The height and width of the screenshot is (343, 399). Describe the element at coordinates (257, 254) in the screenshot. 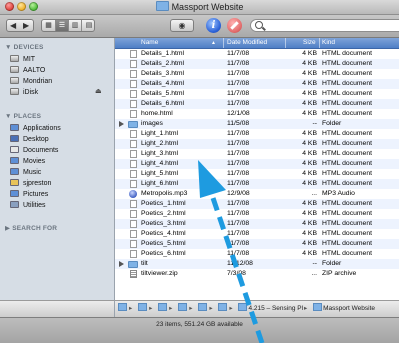

I see `table-row: Poetics_6.html 11/7/08 4 KB HTML document` at that location.